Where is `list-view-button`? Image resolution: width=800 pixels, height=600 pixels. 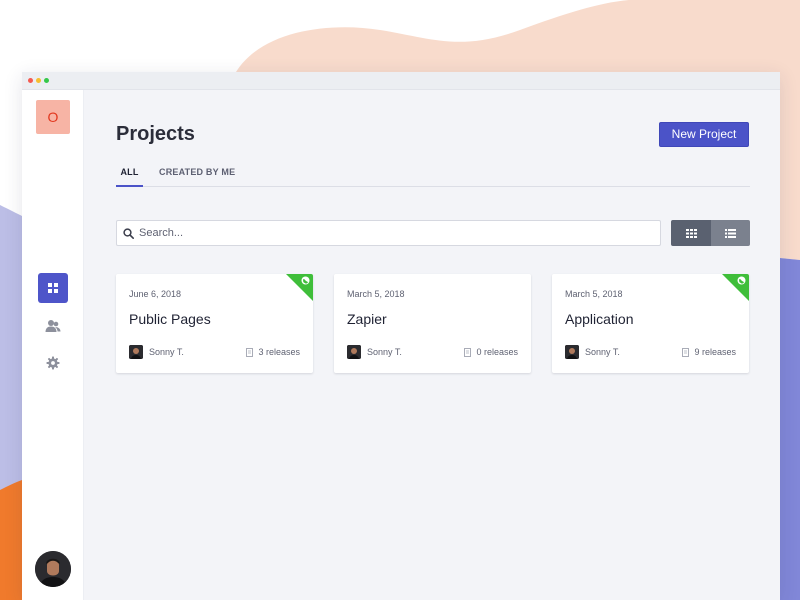 list-view-button is located at coordinates (730, 233).